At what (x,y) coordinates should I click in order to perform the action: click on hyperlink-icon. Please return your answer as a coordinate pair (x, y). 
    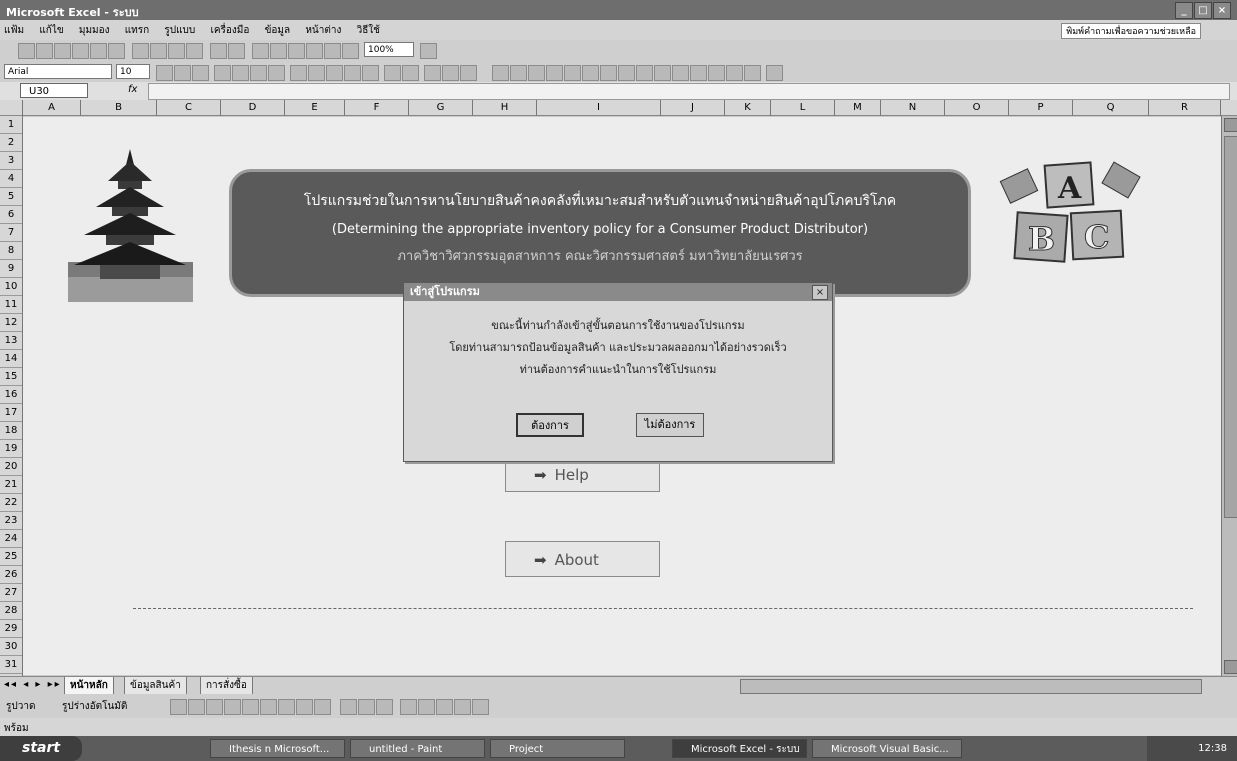
    Looking at the image, I should click on (260, 51).